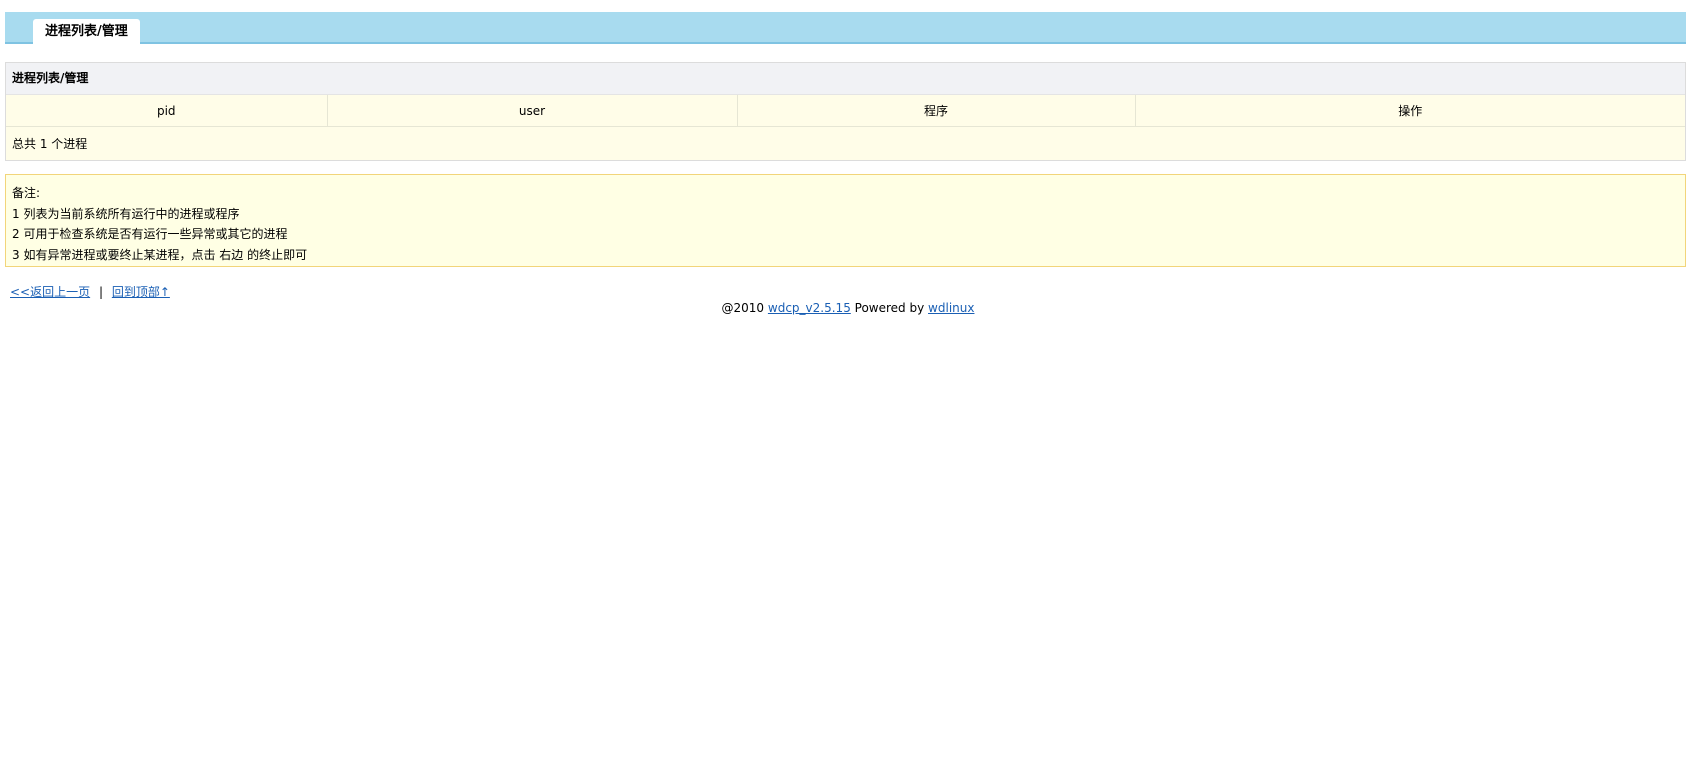 Image resolution: width=1696 pixels, height=772 pixels. I want to click on notes-line: 1 列表为当前系统所有运行中的进程或程序, so click(126, 213).